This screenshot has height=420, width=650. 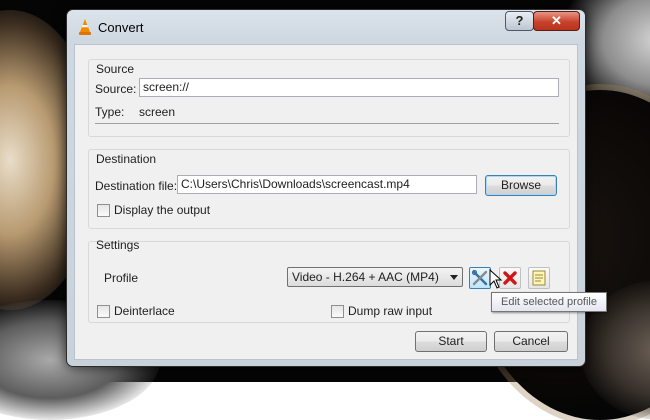 What do you see at coordinates (121, 278) in the screenshot?
I see `profile-label: Profile` at bounding box center [121, 278].